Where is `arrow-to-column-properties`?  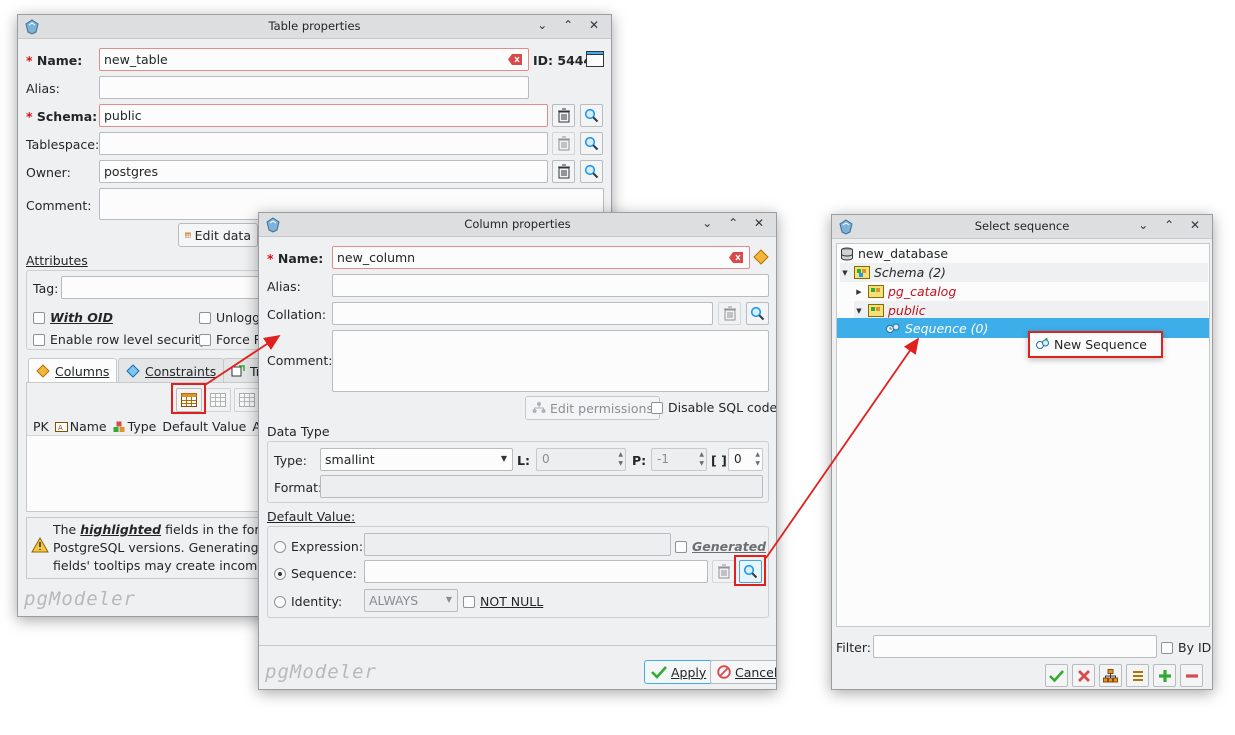
arrow-to-column-properties is located at coordinates (242, 360).